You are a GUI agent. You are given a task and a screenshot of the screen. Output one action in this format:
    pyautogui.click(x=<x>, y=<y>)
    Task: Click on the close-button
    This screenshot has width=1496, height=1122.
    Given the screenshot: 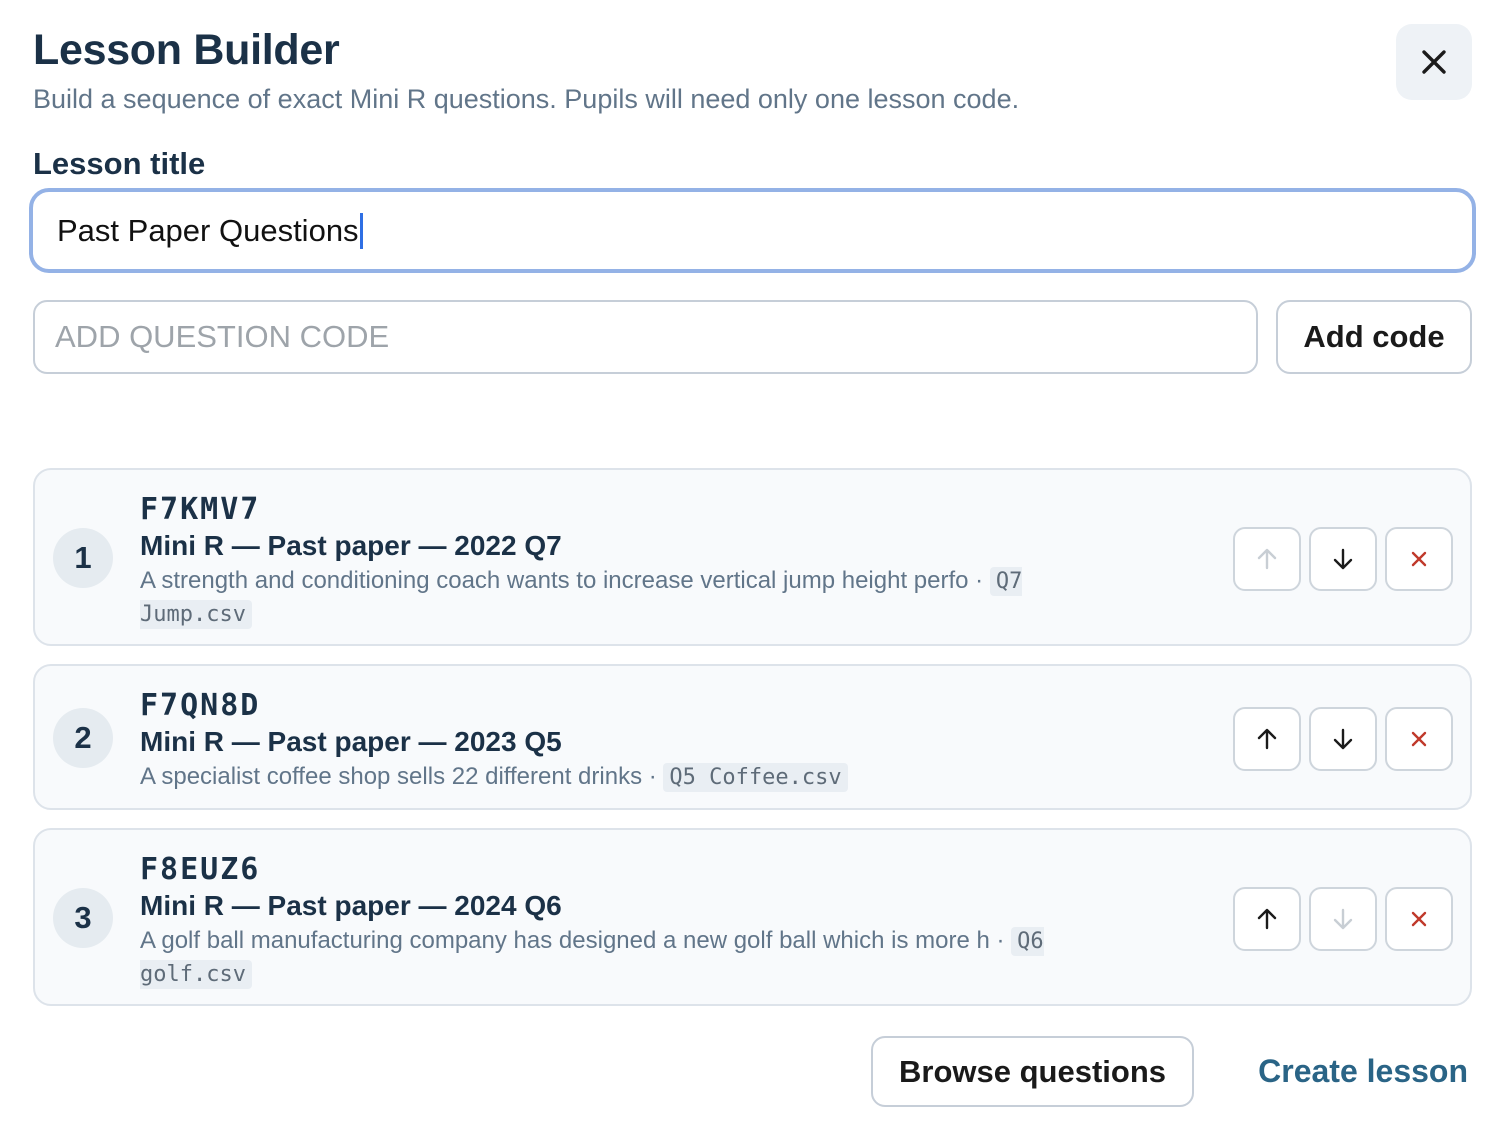 What is the action you would take?
    pyautogui.click(x=1434, y=62)
    